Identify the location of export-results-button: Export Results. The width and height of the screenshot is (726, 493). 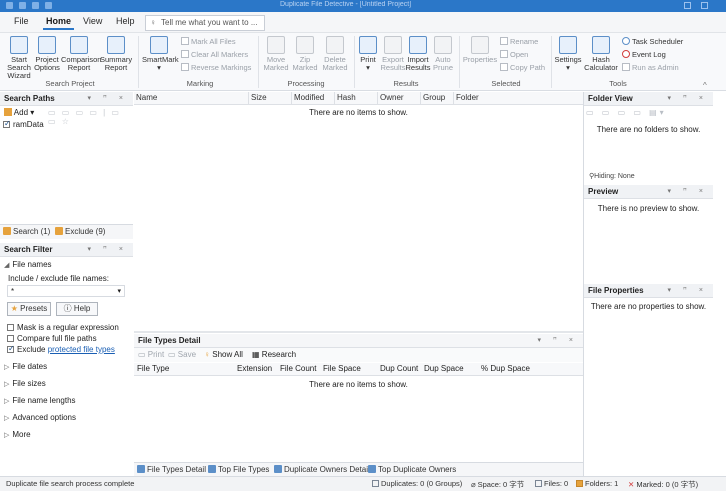
(393, 54).